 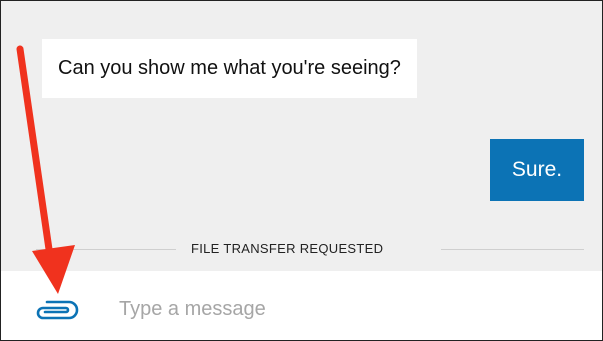 I want to click on paperclip-icon, so click(x=57, y=310).